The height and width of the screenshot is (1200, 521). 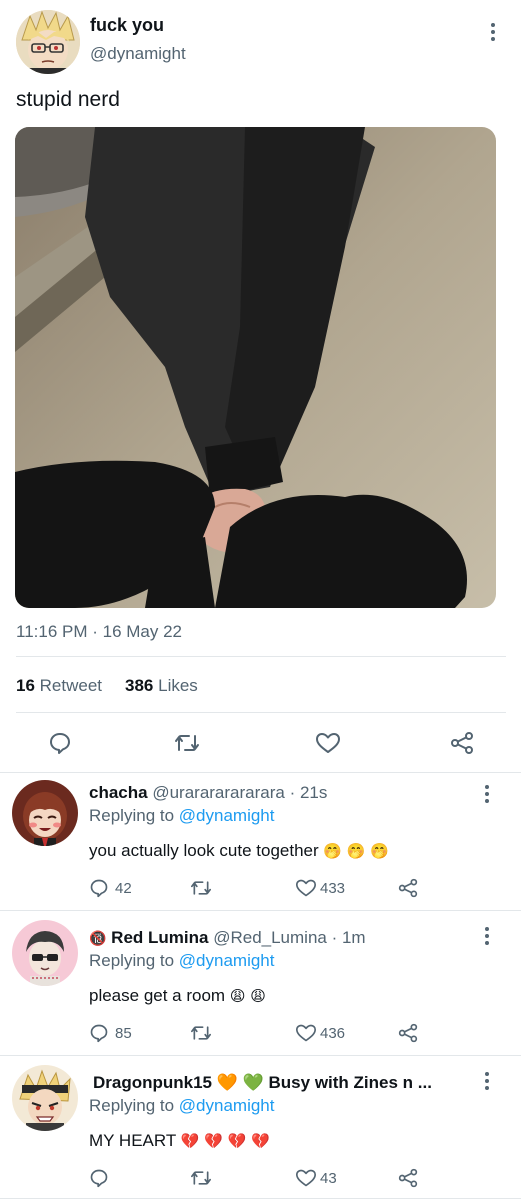 What do you see at coordinates (157, 995) in the screenshot?
I see `reply-text-body: please get a room` at bounding box center [157, 995].